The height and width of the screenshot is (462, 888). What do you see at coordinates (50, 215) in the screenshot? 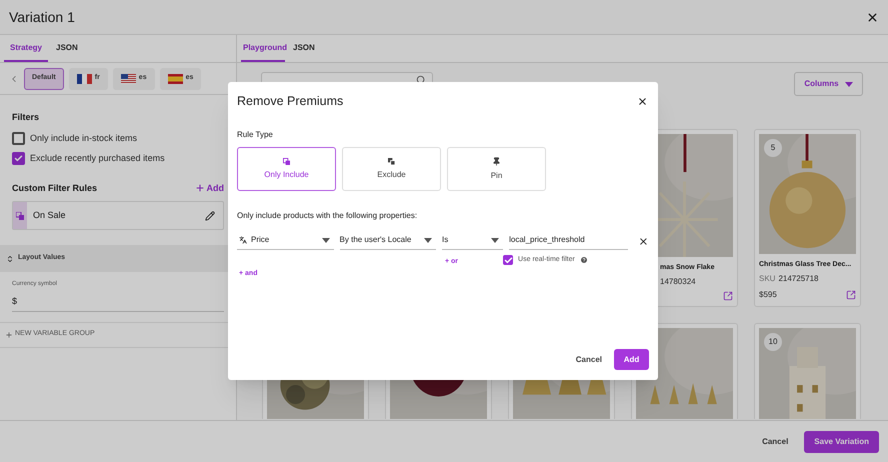
I see `rule-label: On Sale` at bounding box center [50, 215].